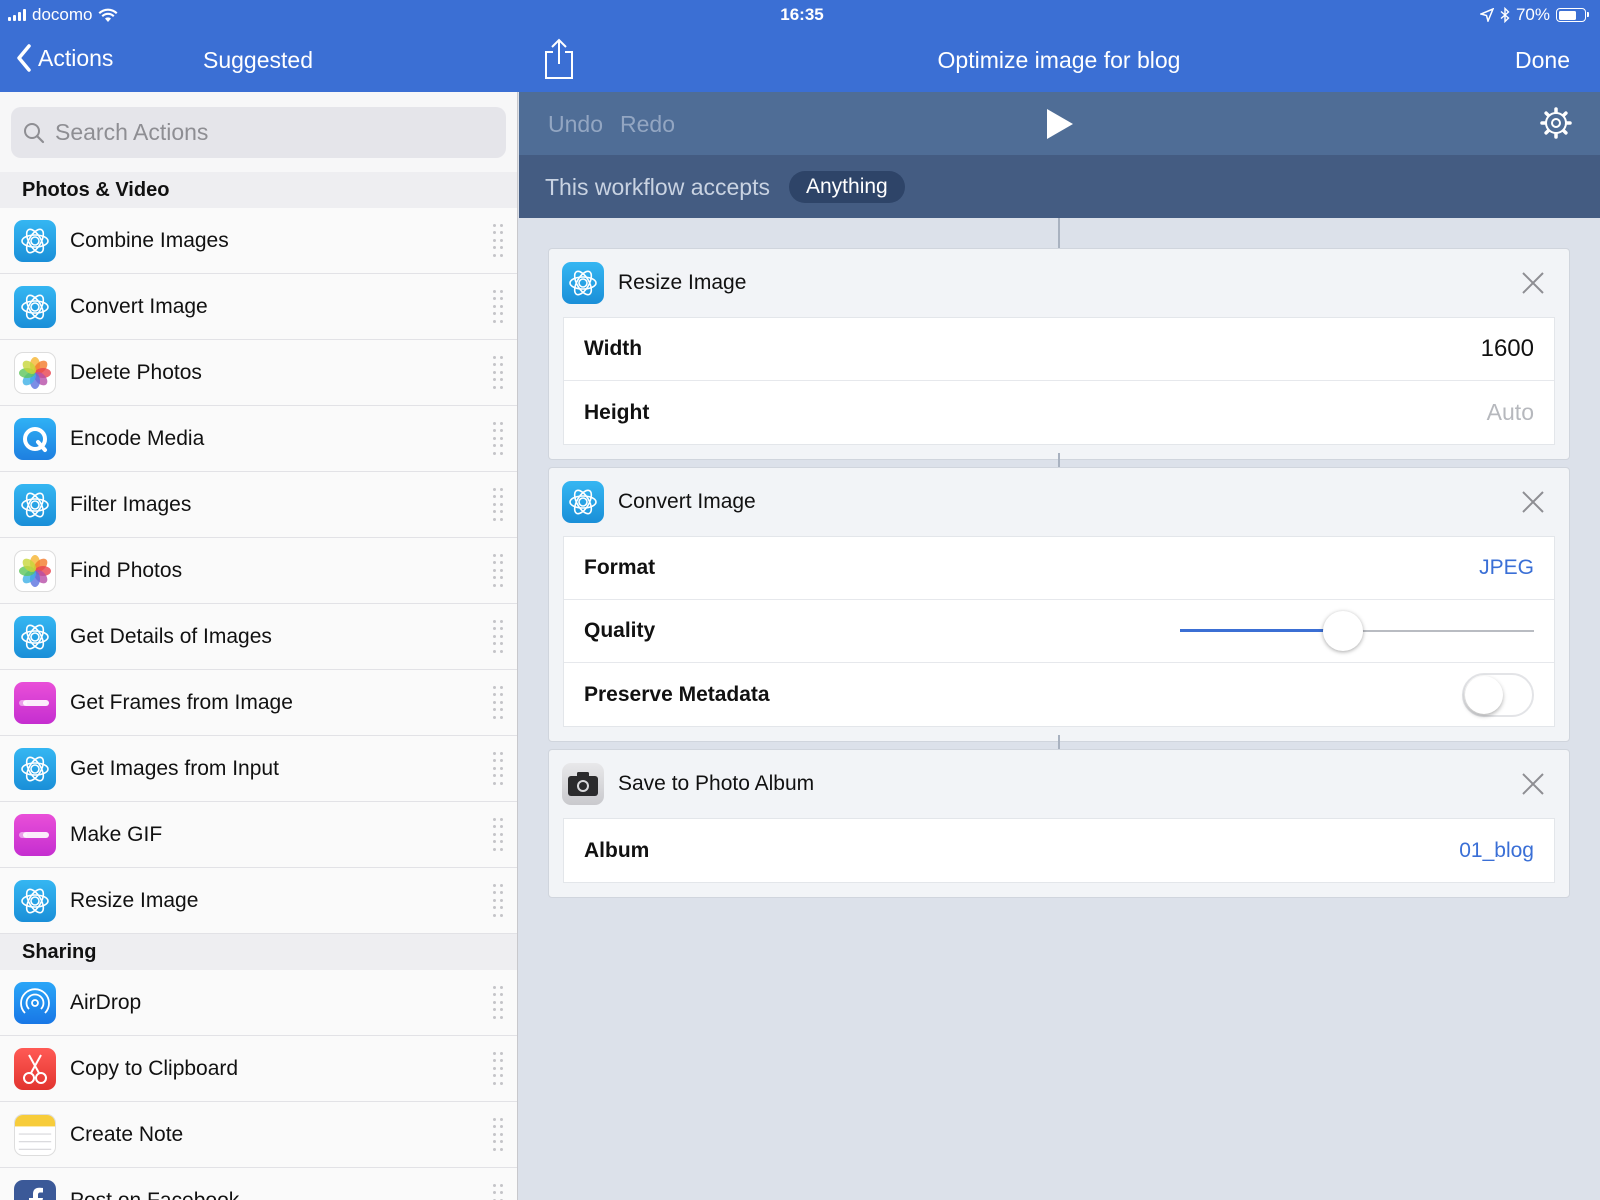  I want to click on preserve-metadata-toggle, so click(1498, 694).